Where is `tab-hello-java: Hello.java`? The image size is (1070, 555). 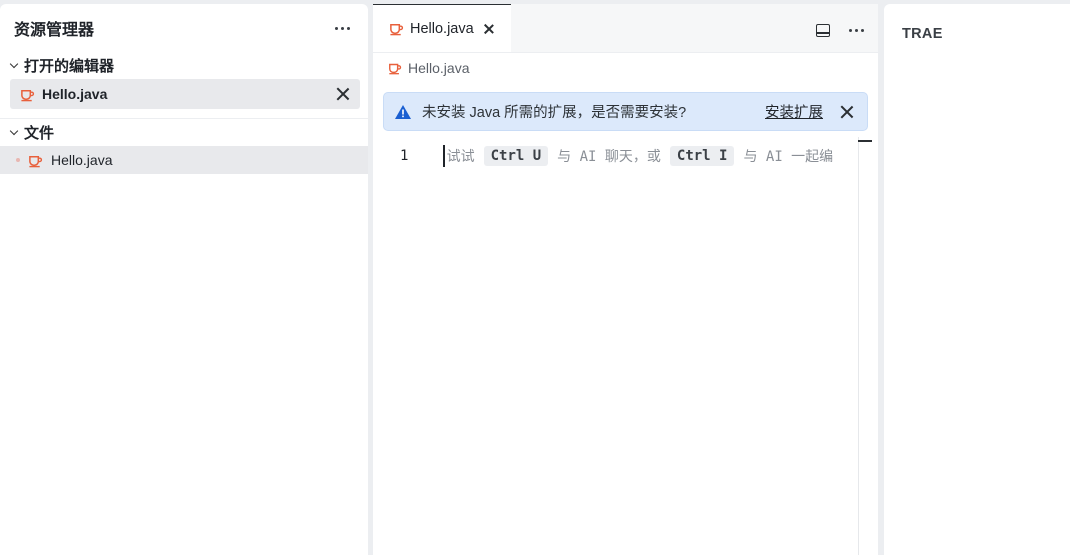 tab-hello-java: Hello.java is located at coordinates (442, 28).